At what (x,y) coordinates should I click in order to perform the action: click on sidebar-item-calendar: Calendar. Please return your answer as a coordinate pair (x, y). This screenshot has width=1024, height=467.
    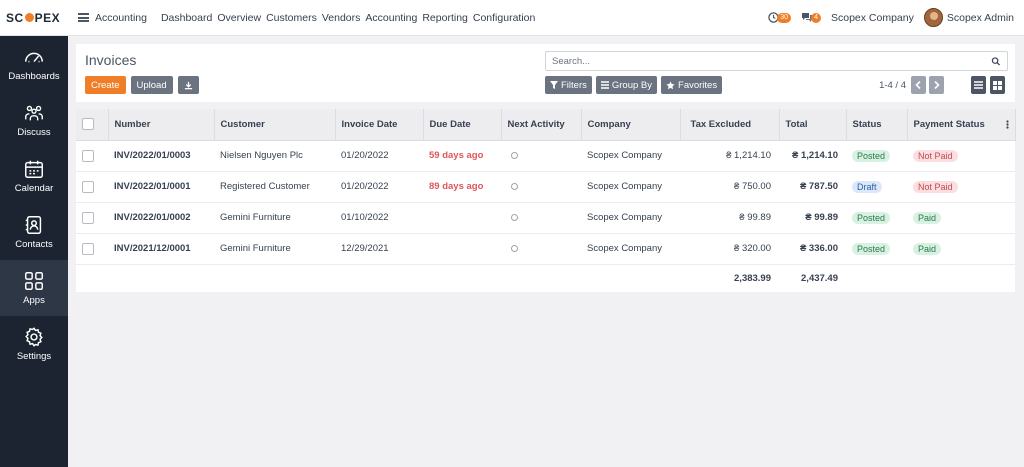
    Looking at the image, I should click on (34, 176).